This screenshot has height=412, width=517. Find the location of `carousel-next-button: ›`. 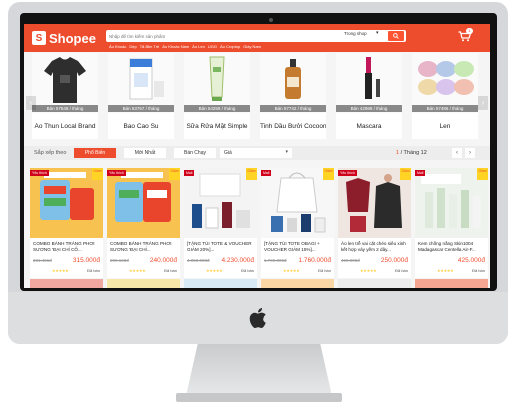

carousel-next-button: › is located at coordinates (483, 103).